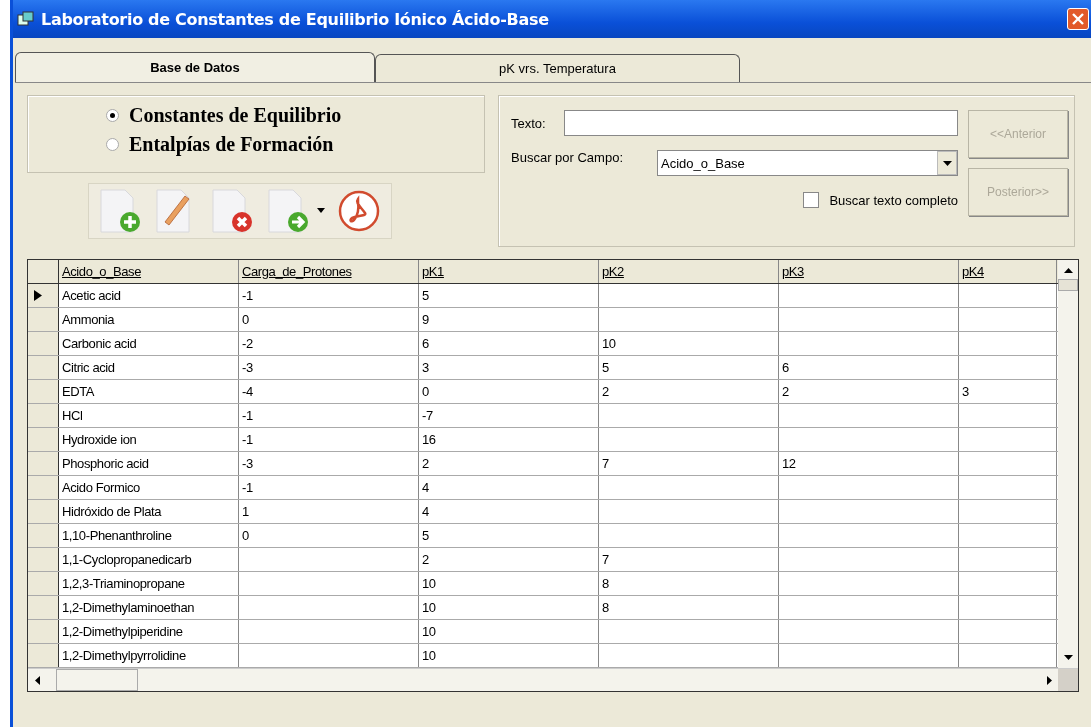 The height and width of the screenshot is (727, 1091). What do you see at coordinates (329, 271) in the screenshot?
I see `column-header: Carga_de_Protones` at bounding box center [329, 271].